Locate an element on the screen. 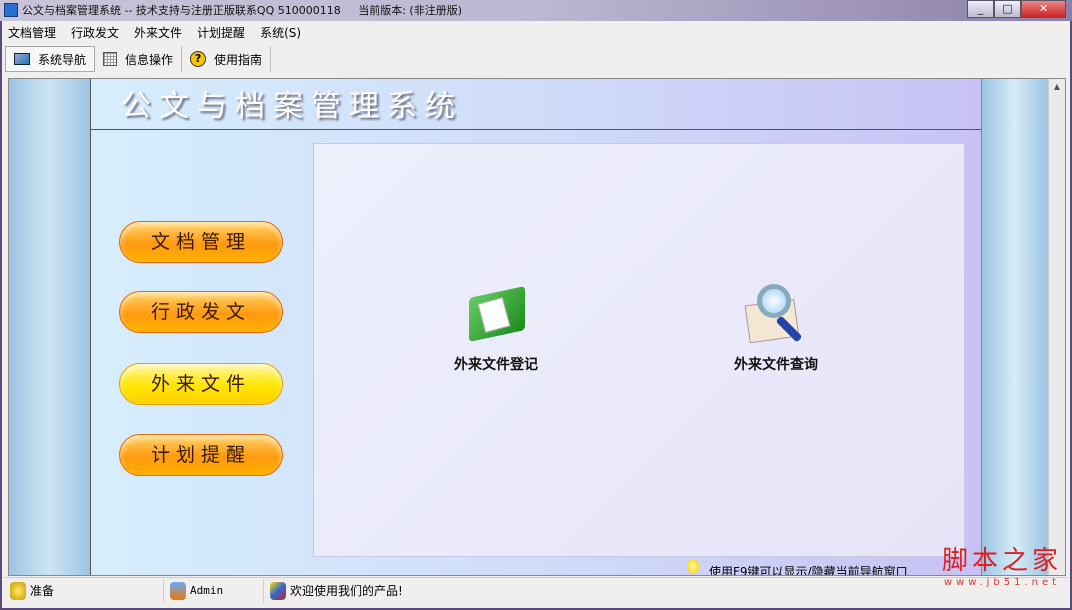  shapes-icon is located at coordinates (278, 590).